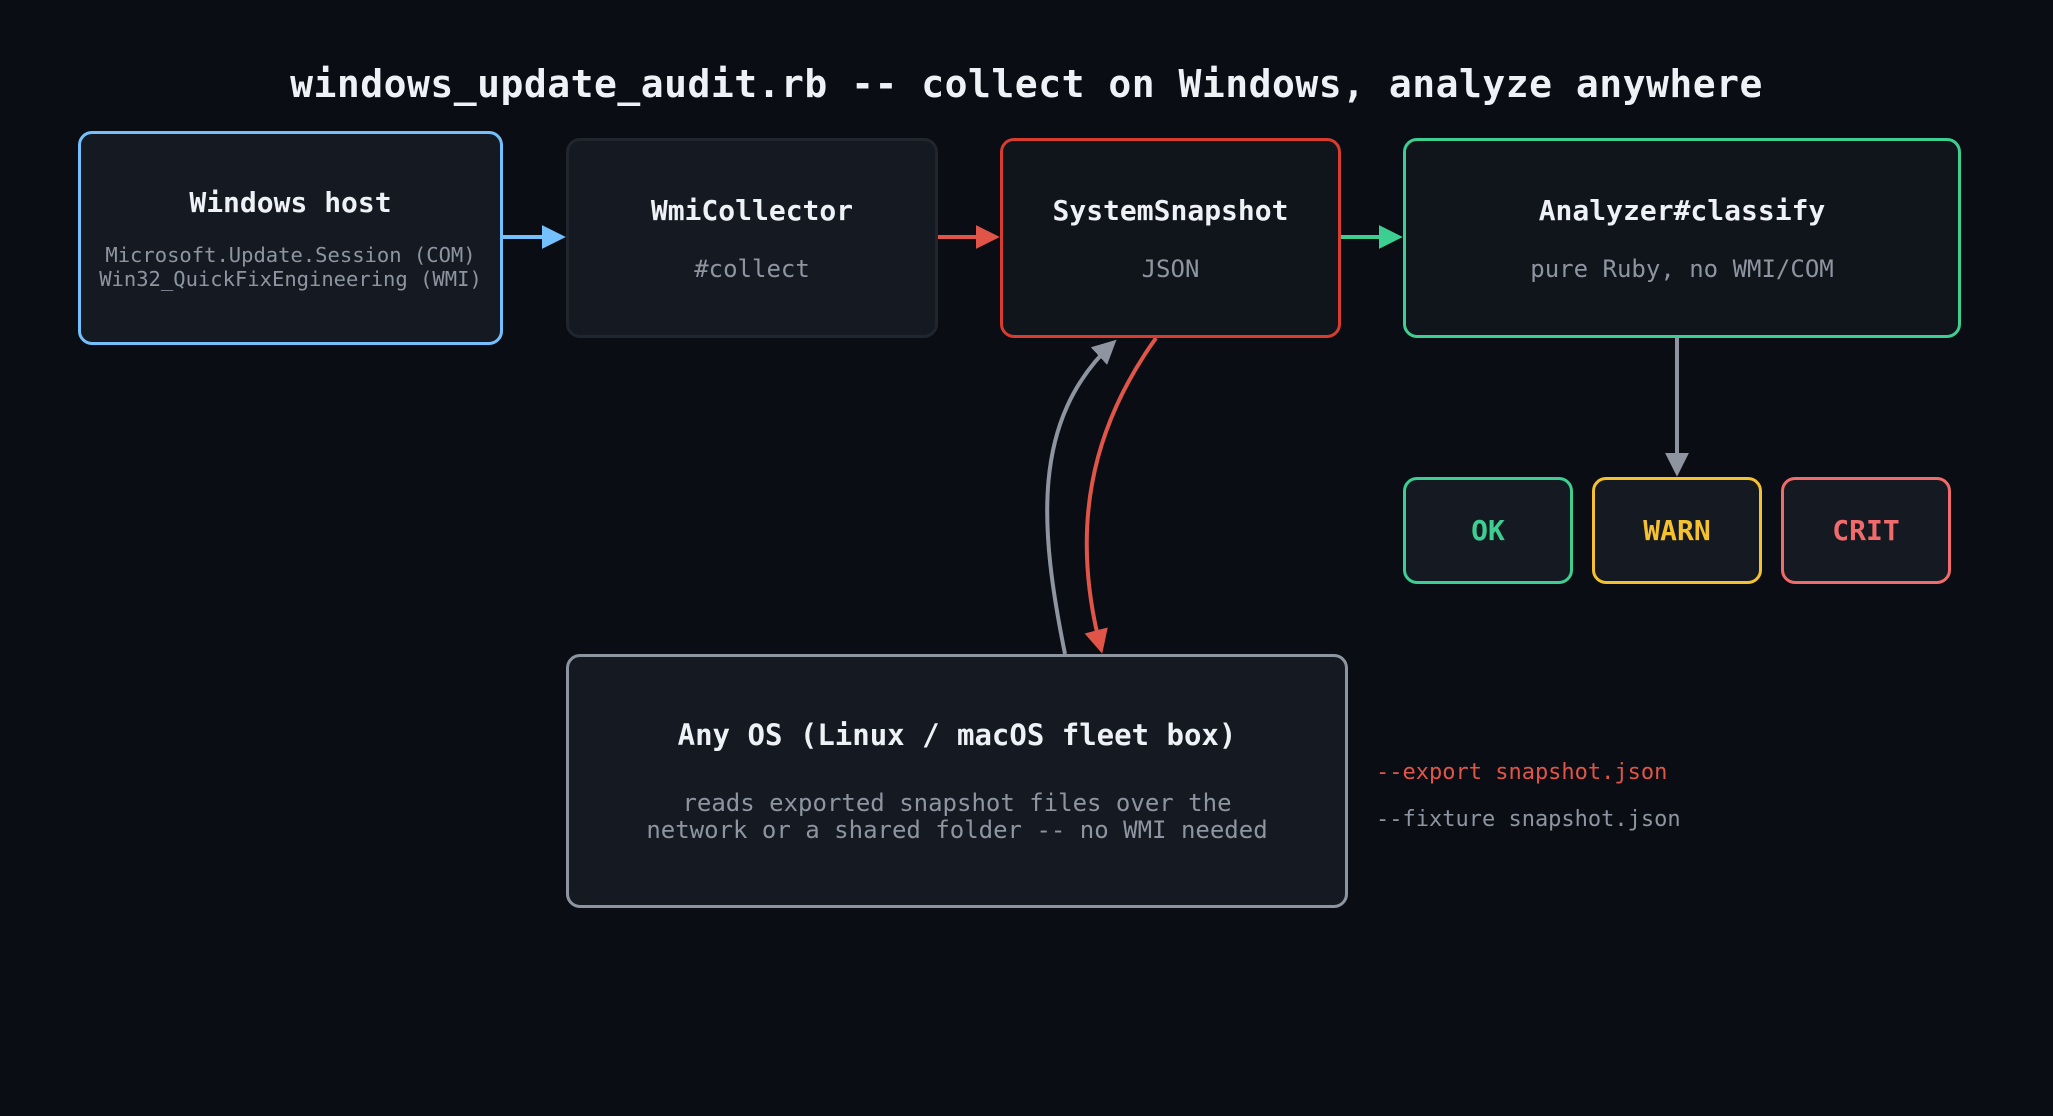 This screenshot has height=1116, width=2053. What do you see at coordinates (752, 210) in the screenshot?
I see `wmi-collector-title: WmiCollector` at bounding box center [752, 210].